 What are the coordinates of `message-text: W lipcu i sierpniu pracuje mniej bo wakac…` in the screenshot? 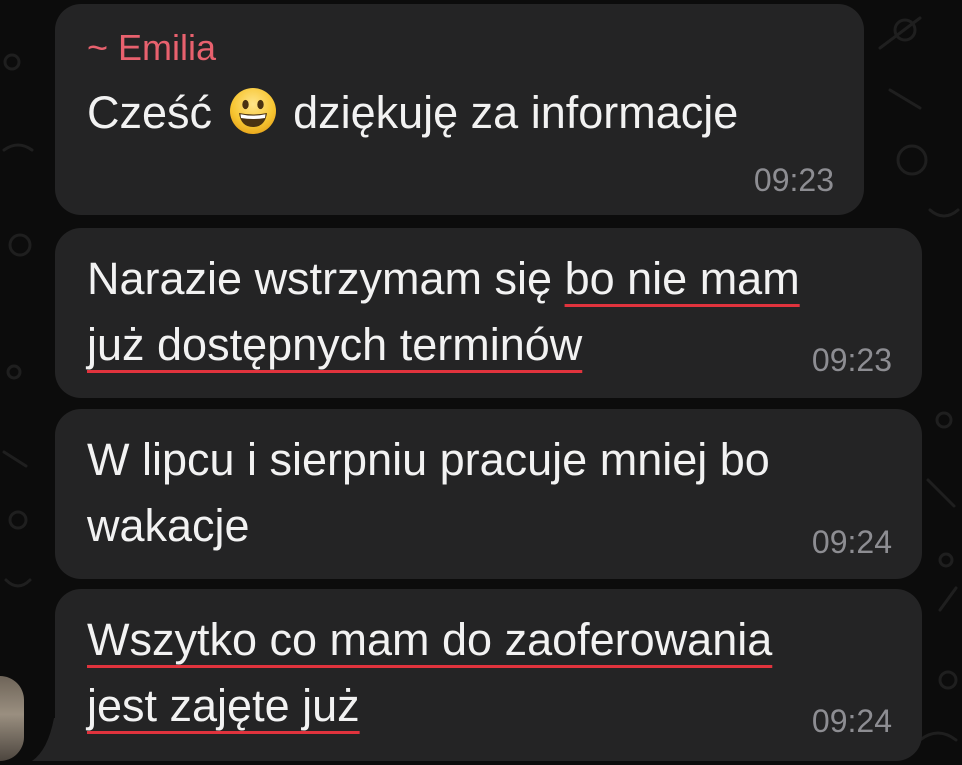 It's located at (428, 493).